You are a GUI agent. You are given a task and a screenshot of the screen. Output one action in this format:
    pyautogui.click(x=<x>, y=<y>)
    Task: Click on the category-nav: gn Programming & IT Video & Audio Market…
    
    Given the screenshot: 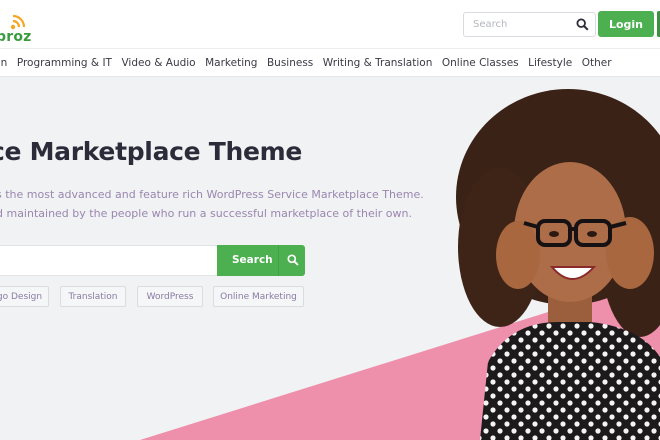 What is the action you would take?
    pyautogui.click(x=330, y=62)
    